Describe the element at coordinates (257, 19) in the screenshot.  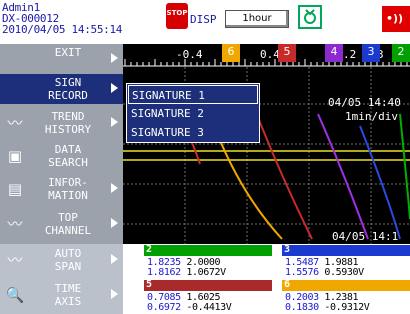
I see `trend-rate-box: 1hour` at that location.